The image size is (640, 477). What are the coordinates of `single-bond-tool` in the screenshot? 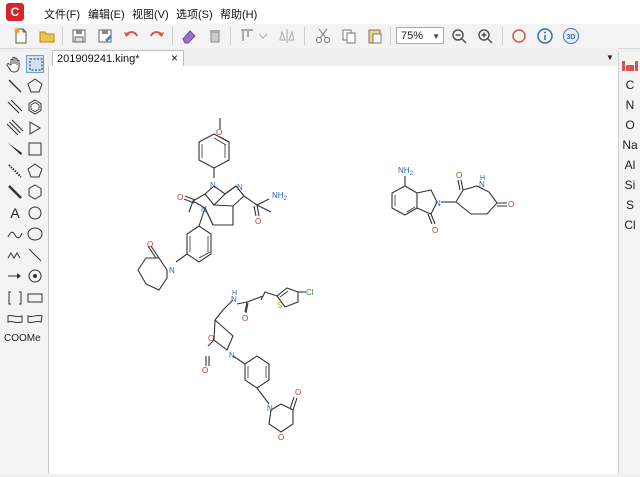 It's located at (15, 86).